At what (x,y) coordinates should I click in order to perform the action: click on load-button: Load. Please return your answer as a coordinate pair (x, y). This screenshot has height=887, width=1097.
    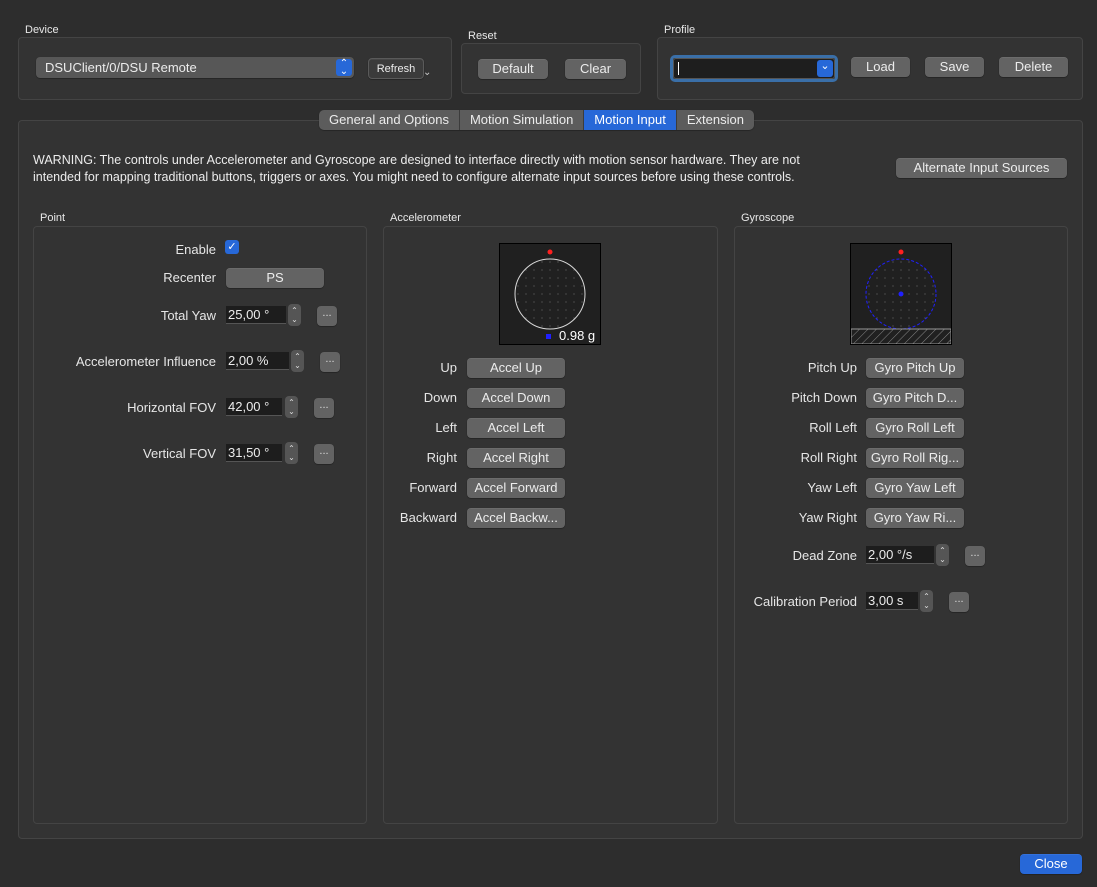
    Looking at the image, I should click on (880, 67).